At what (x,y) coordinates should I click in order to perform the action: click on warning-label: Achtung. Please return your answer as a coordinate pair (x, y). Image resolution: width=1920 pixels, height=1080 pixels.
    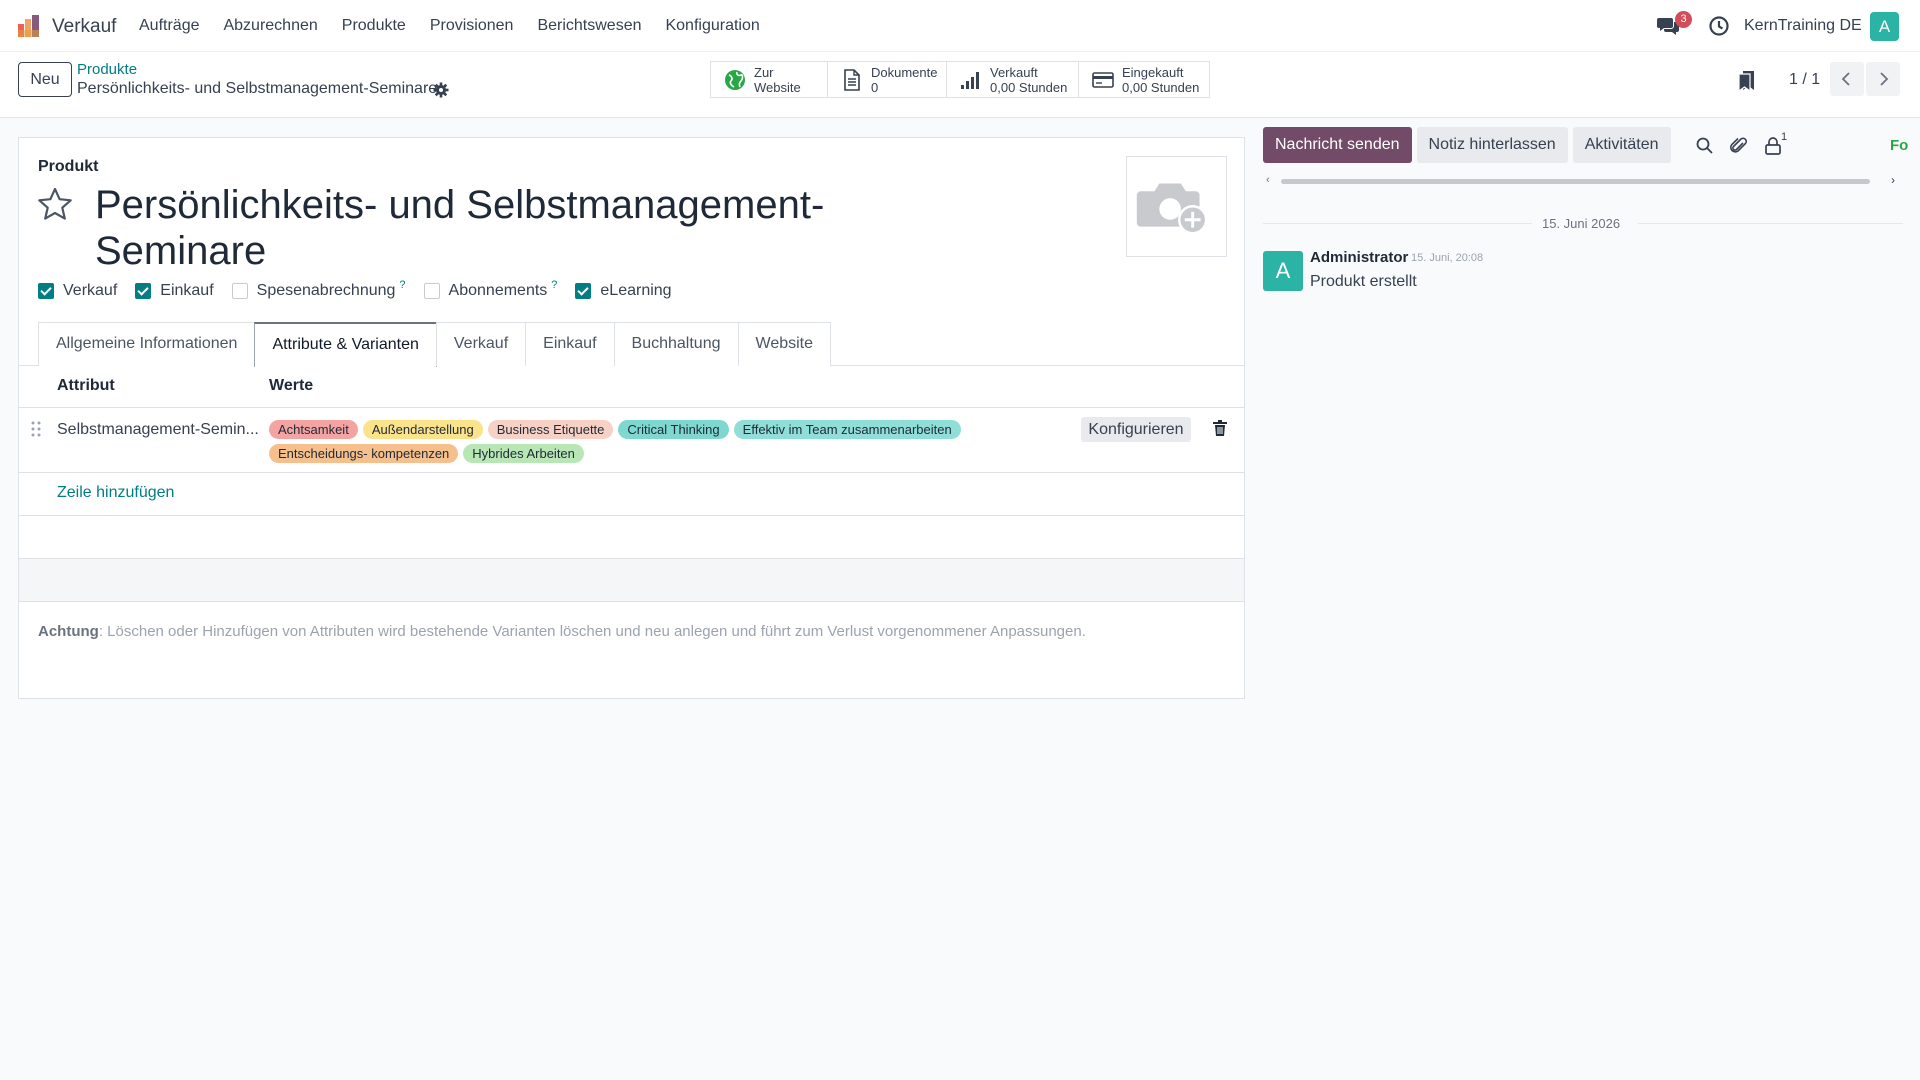
    Looking at the image, I should click on (68, 631).